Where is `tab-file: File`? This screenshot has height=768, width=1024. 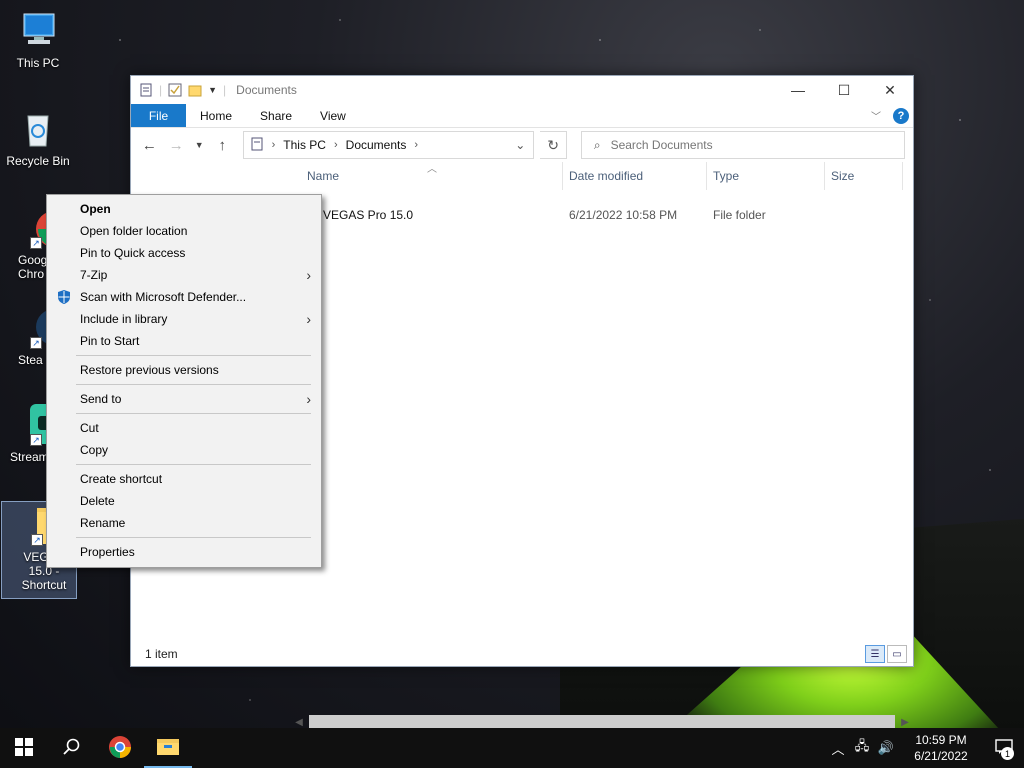 tab-file: File is located at coordinates (158, 115).